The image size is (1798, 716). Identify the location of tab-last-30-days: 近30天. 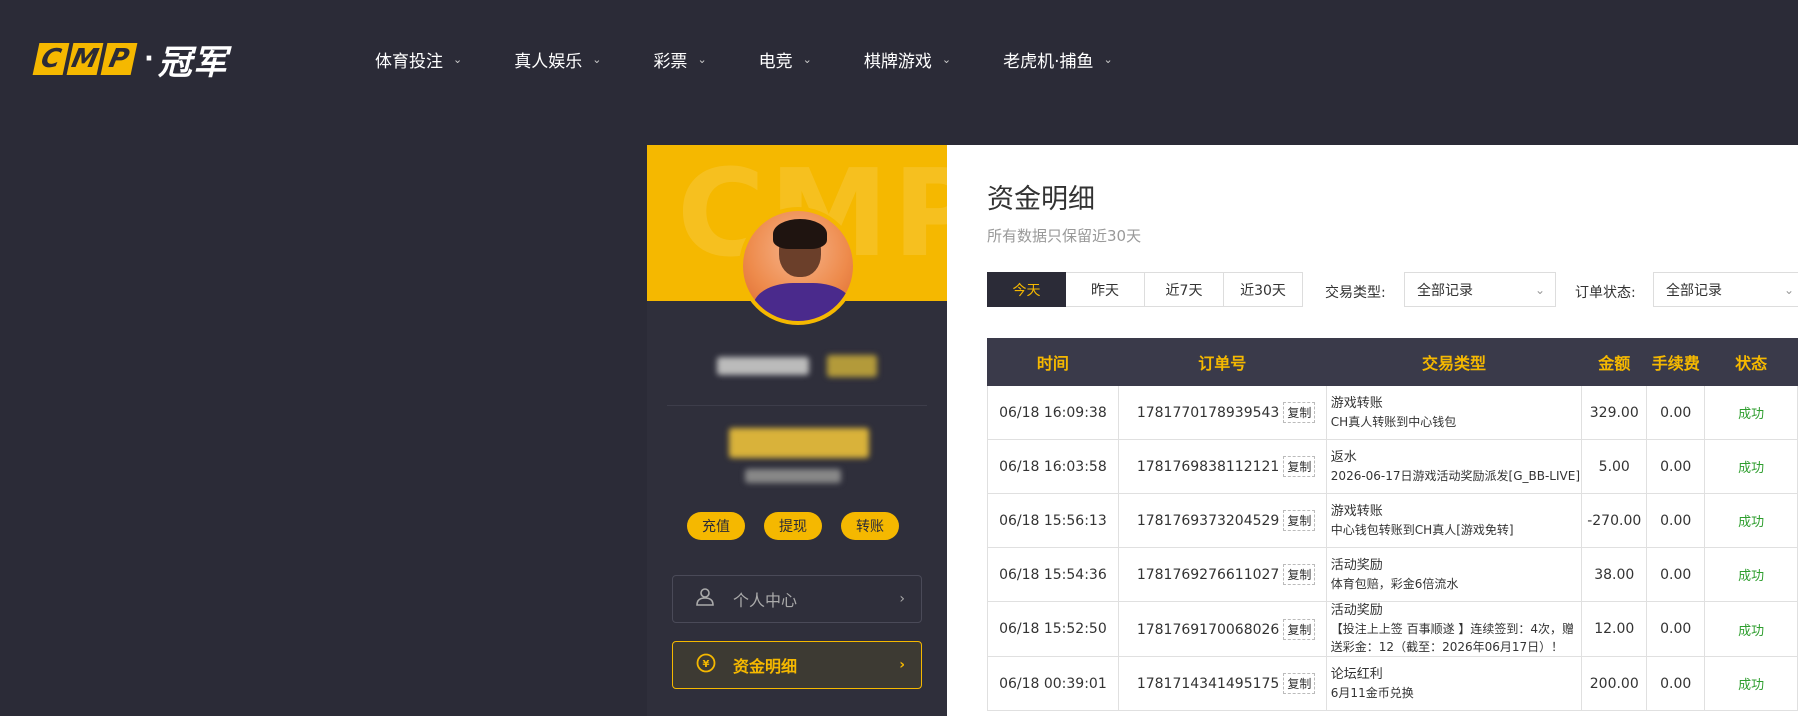
(1263, 289).